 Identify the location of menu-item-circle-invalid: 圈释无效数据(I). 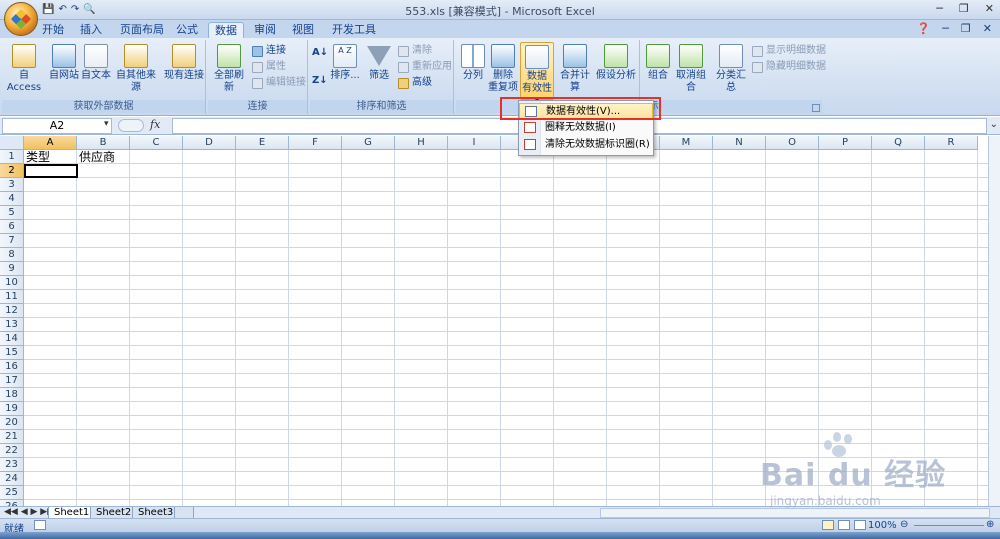
(586, 128).